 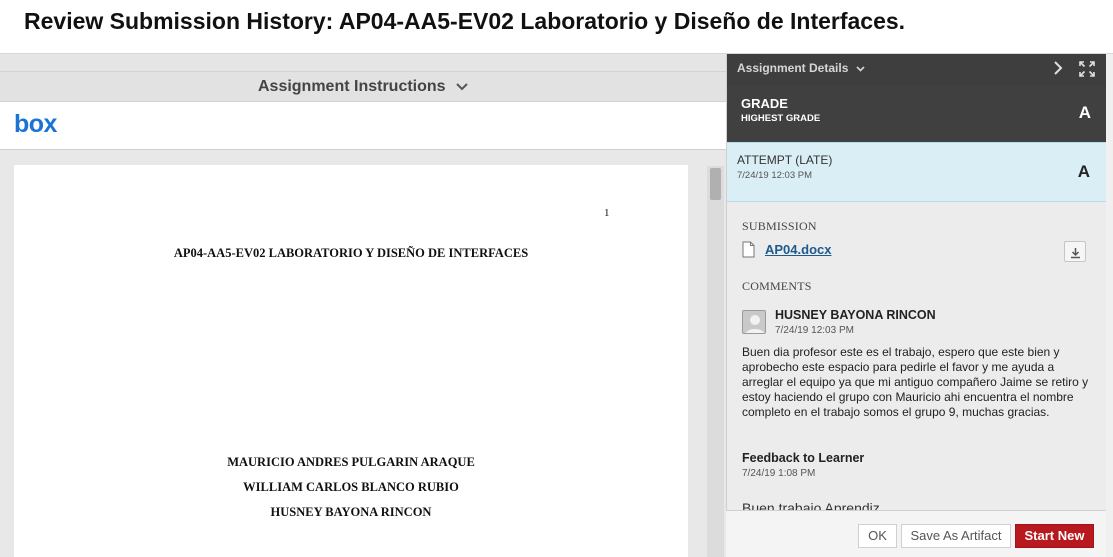 What do you see at coordinates (793, 68) in the screenshot?
I see `assignment-details-label: Assignment Details` at bounding box center [793, 68].